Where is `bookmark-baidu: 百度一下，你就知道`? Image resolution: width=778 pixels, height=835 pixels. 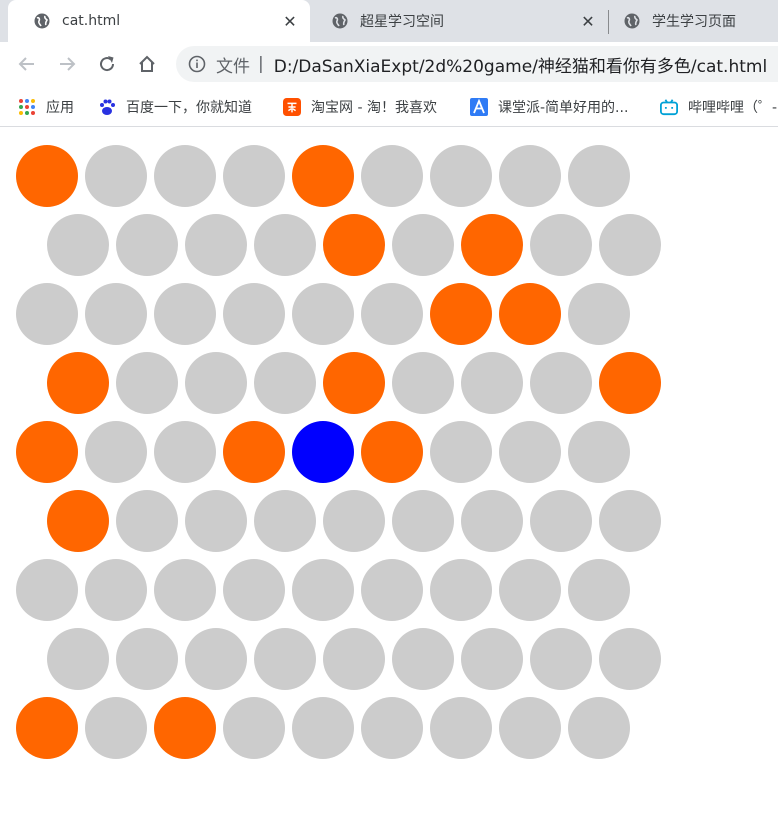 bookmark-baidu: 百度一下，你就知道 is located at coordinates (175, 107).